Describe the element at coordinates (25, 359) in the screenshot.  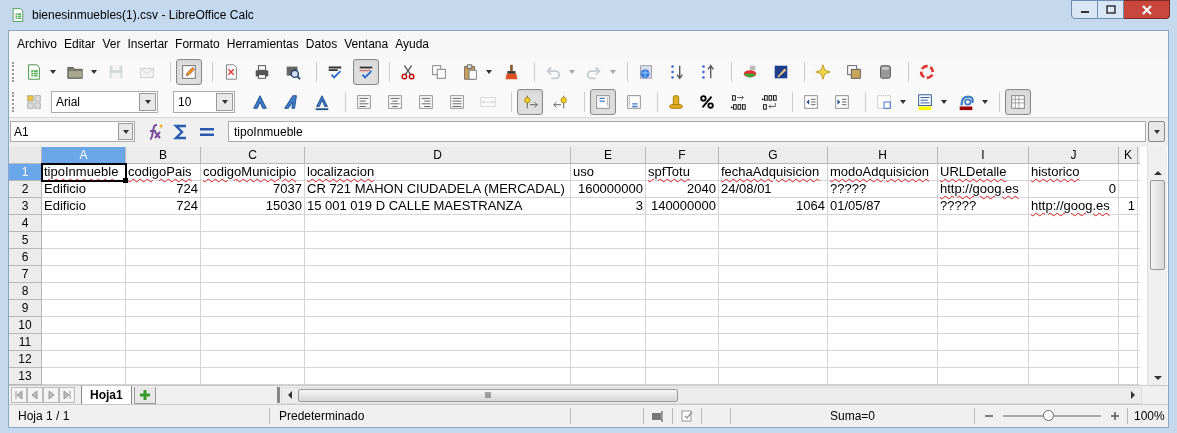
I see `row-header: 12` at that location.